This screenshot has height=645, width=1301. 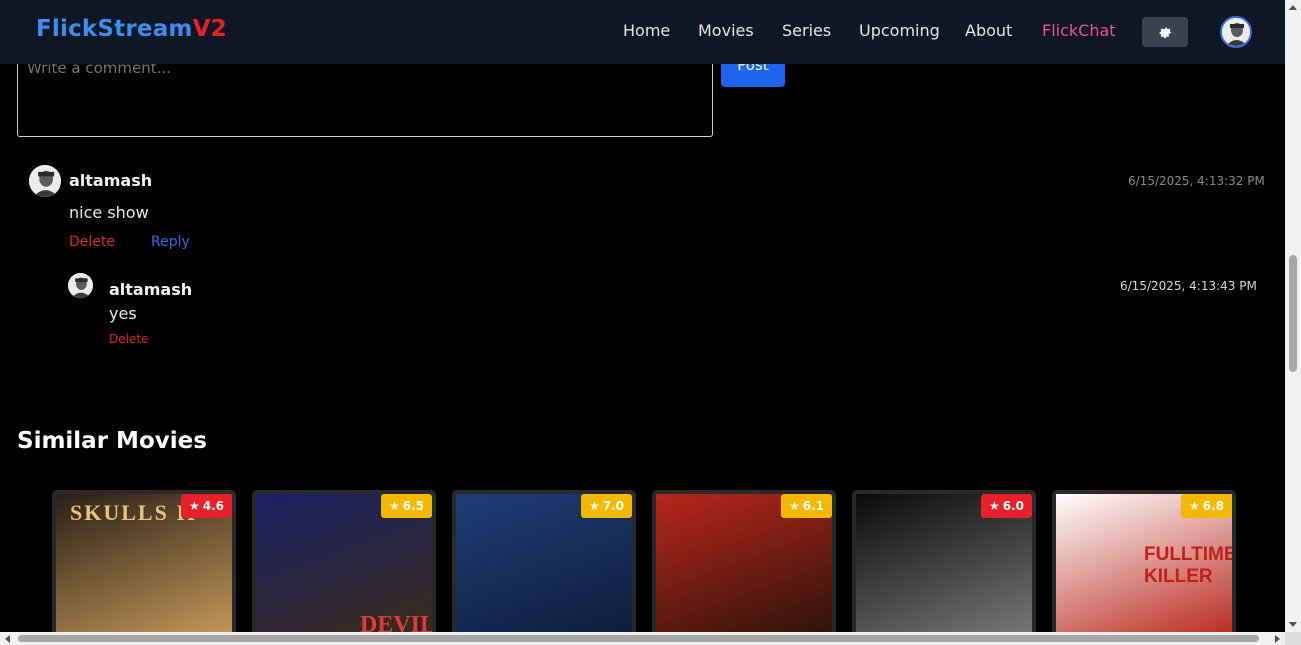 What do you see at coordinates (1196, 181) in the screenshot?
I see `comment-timestamp: 6/15/2025, 4:13:32 PM` at bounding box center [1196, 181].